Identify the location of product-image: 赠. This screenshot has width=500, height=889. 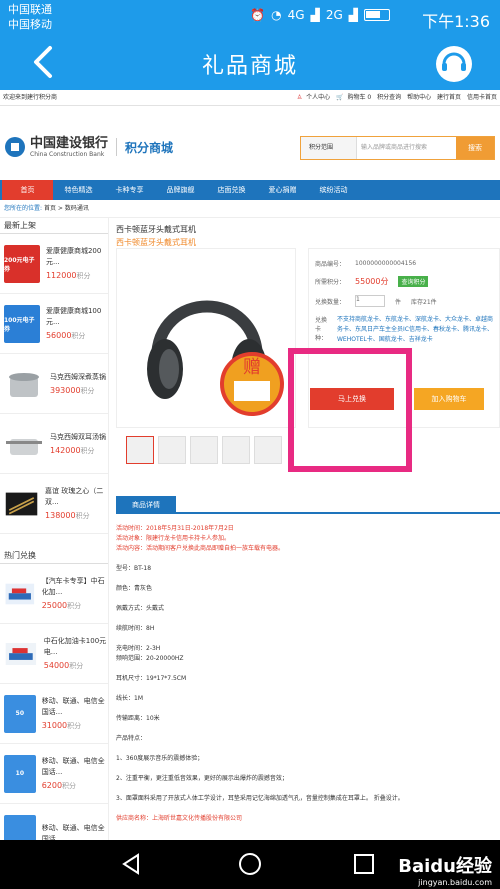
(206, 338).